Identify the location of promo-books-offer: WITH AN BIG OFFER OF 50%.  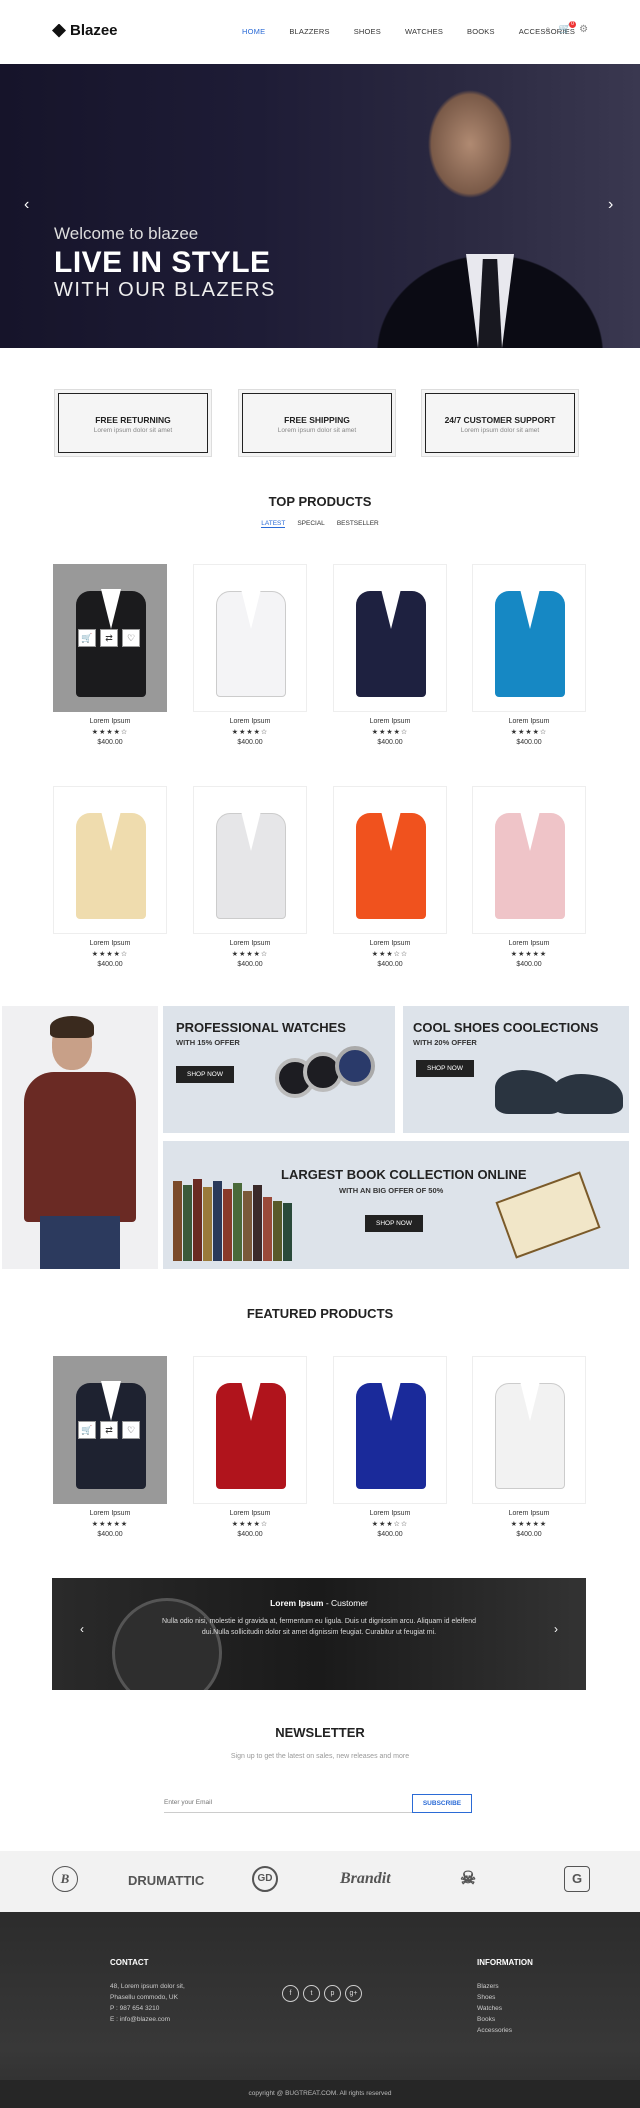
(391, 1190).